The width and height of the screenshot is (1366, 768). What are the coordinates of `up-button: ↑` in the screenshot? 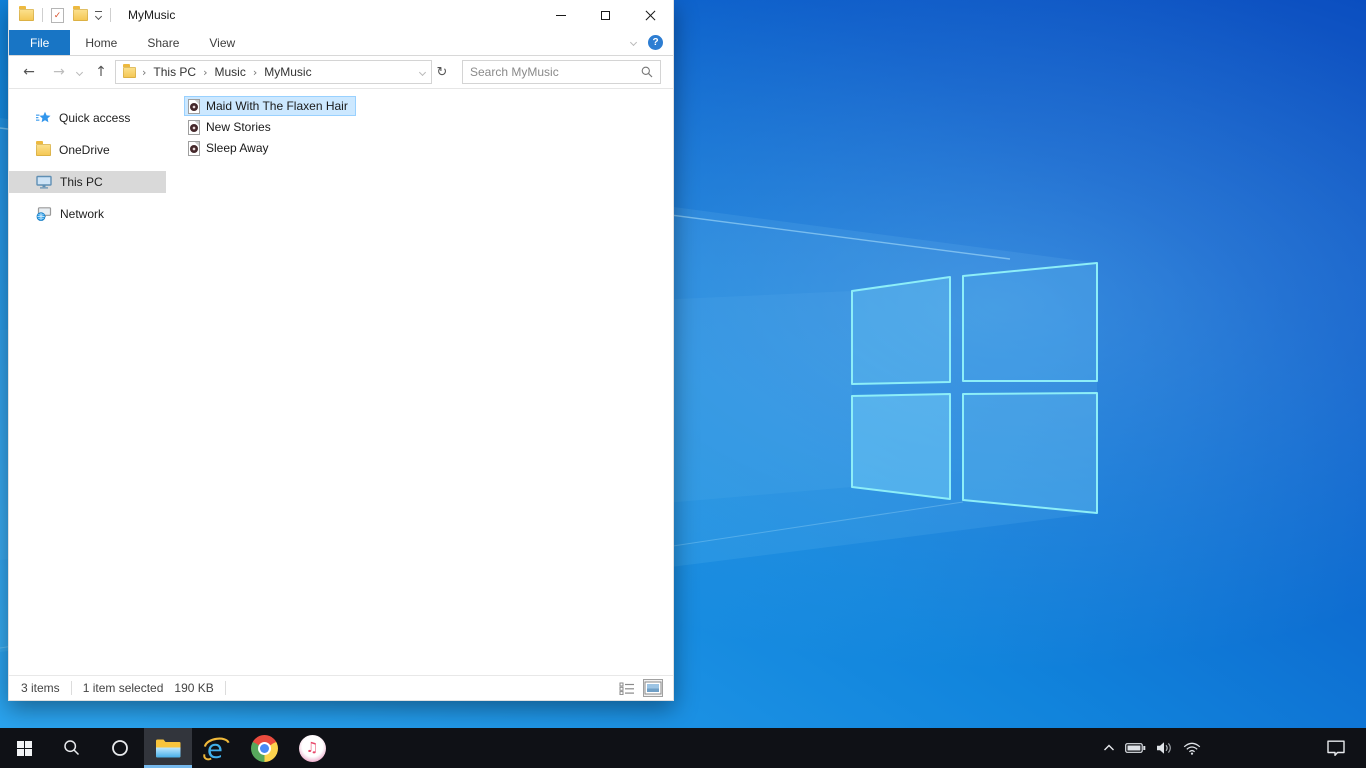 It's located at (101, 72).